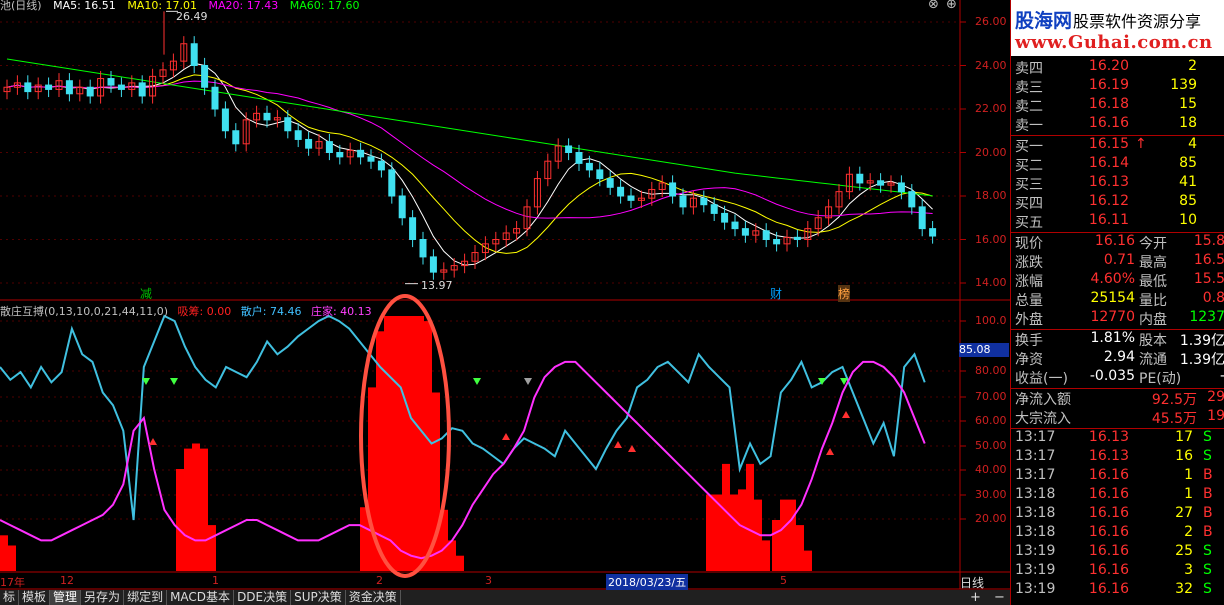  Describe the element at coordinates (984, 350) in the screenshot. I see `indicator-cursor-value: 85.08` at that location.